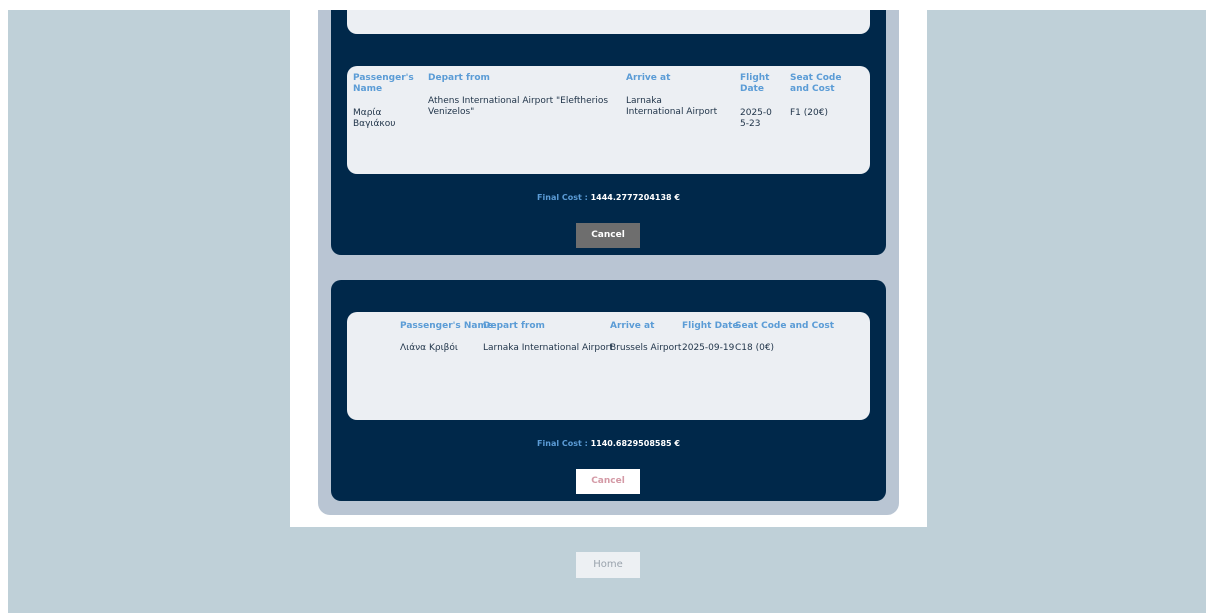 This screenshot has width=1206, height=613. Describe the element at coordinates (374, 118) in the screenshot. I see `cell-passenger-name: Μαρία Βαγιάκου` at that location.